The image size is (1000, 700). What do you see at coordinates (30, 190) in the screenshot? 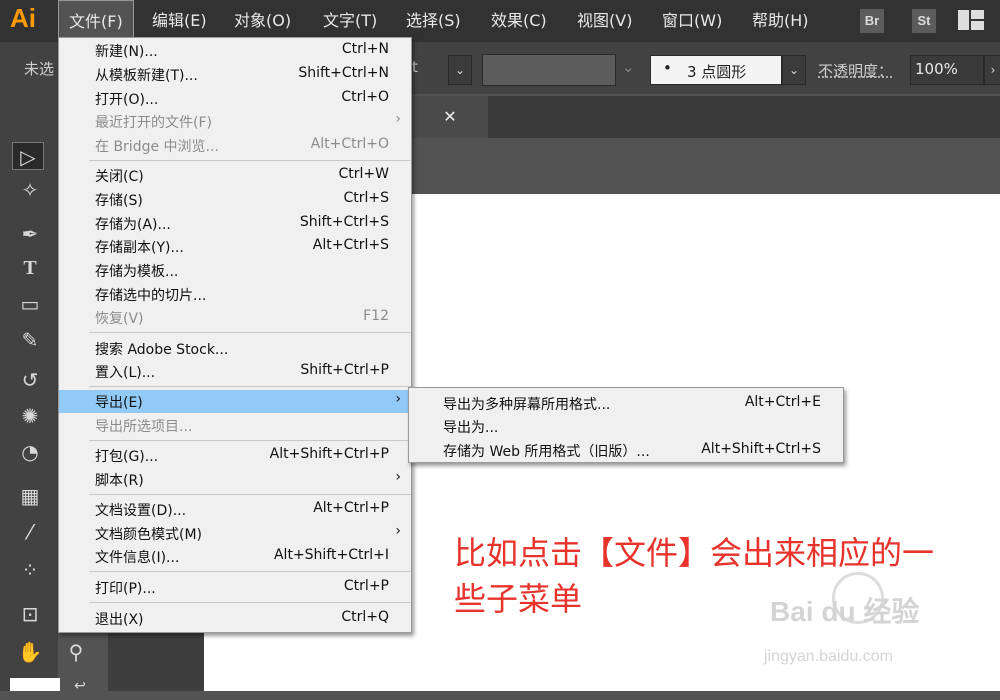
I see `magic-wand-icon: ✧` at bounding box center [30, 190].